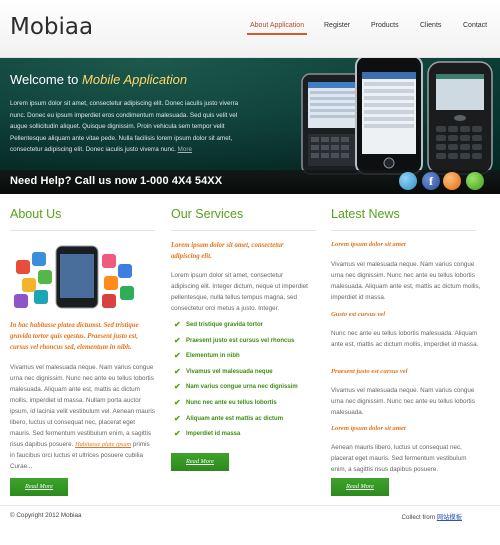  I want to click on news-title: Latest News, so click(365, 214).